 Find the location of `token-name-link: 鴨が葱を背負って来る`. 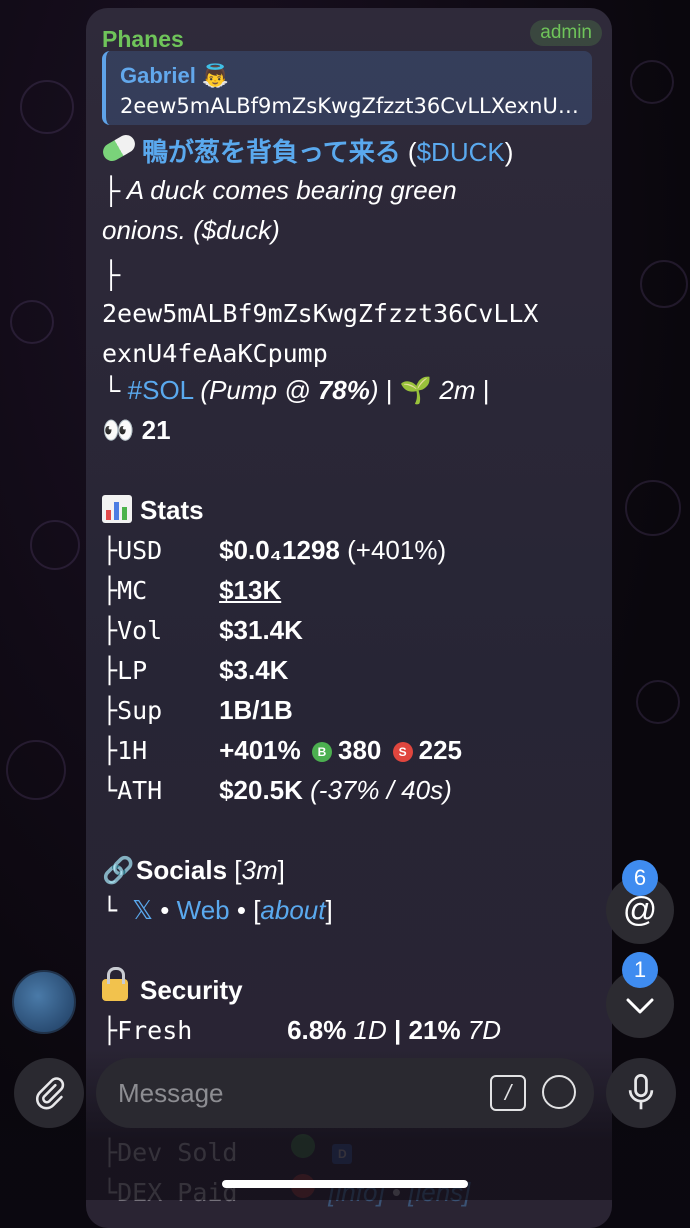

token-name-link: 鴨が葱を背負って来る is located at coordinates (271, 152).